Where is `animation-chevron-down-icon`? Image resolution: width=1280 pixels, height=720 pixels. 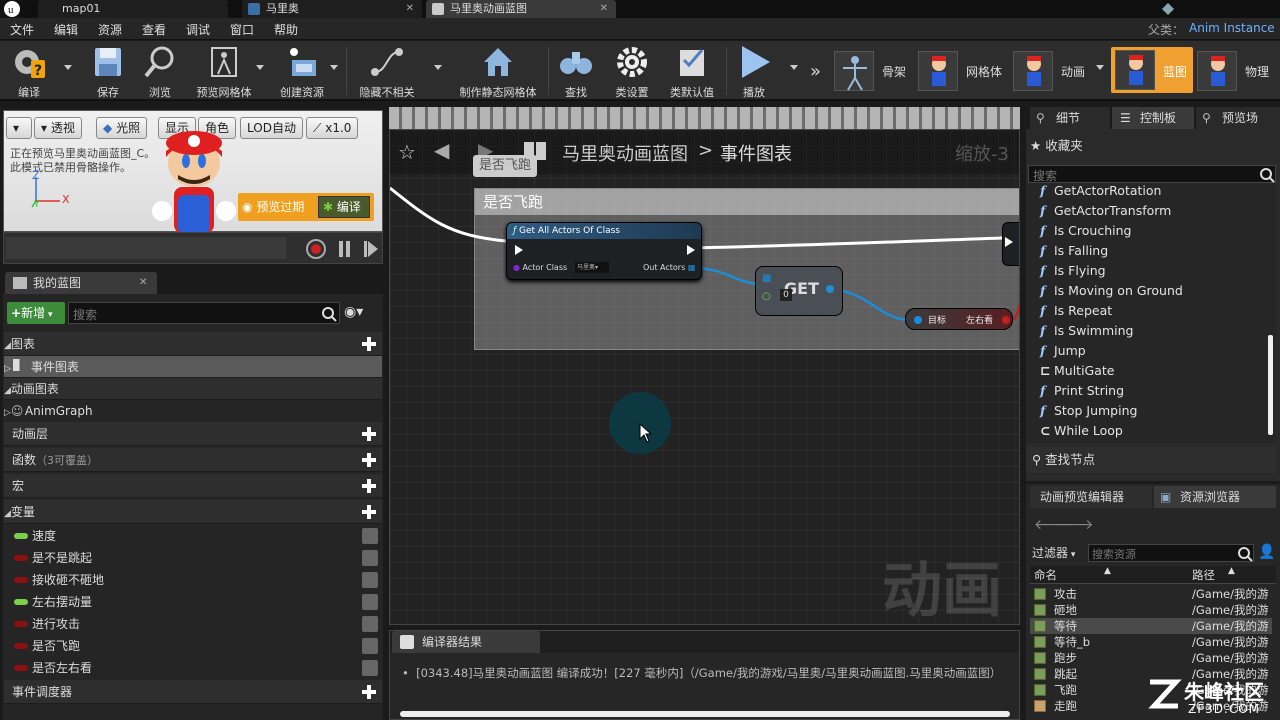 animation-chevron-down-icon is located at coordinates (1100, 67).